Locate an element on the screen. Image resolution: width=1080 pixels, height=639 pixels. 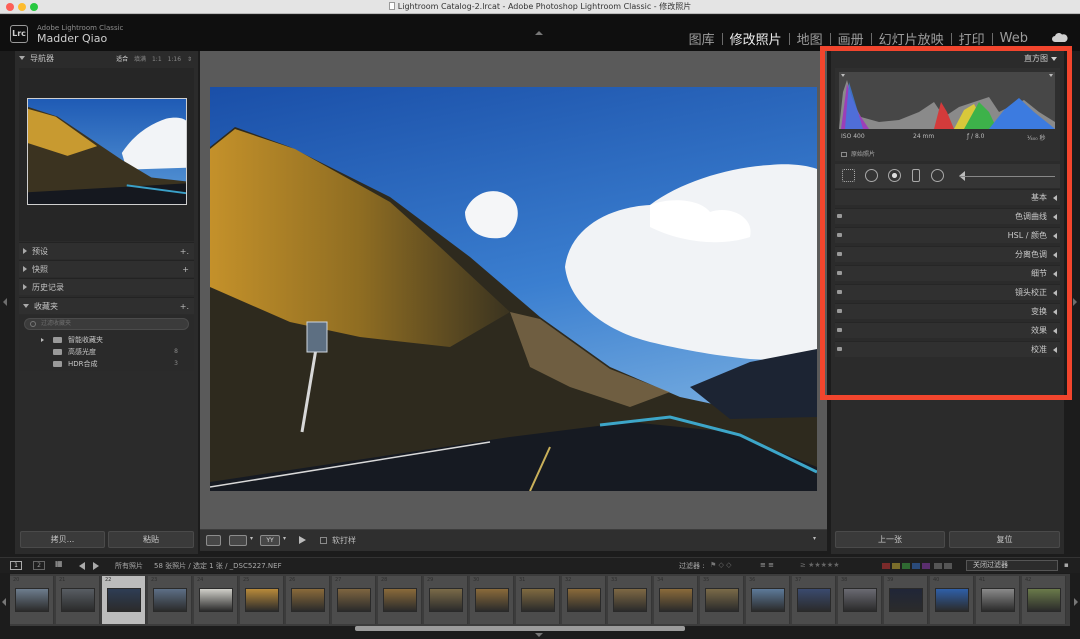
main-window-button: 1 is located at coordinates (16, 565).